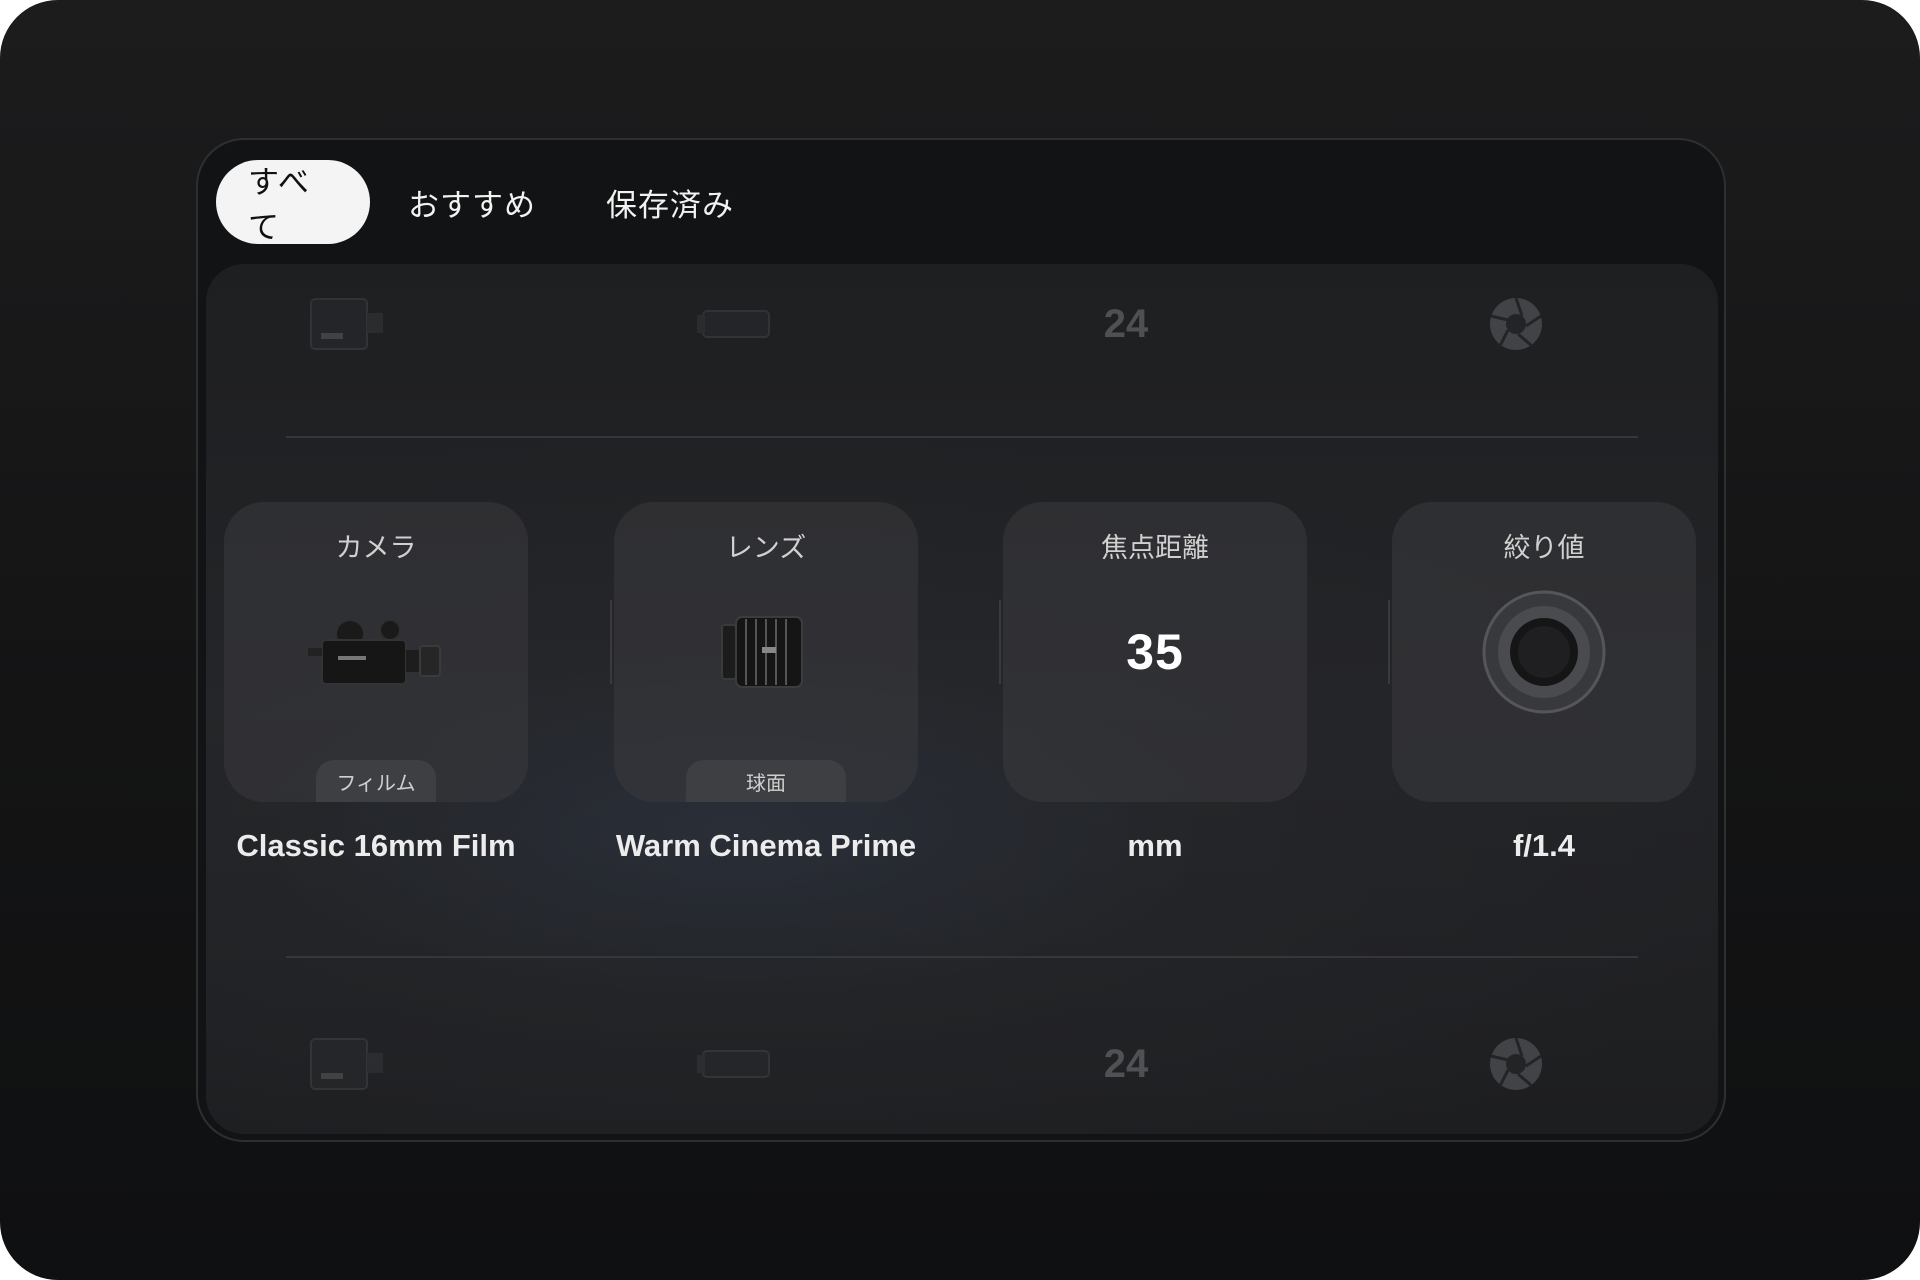 This screenshot has width=1920, height=1280. Describe the element at coordinates (1155, 548) in the screenshot. I see `card-label: 焦点距離` at that location.